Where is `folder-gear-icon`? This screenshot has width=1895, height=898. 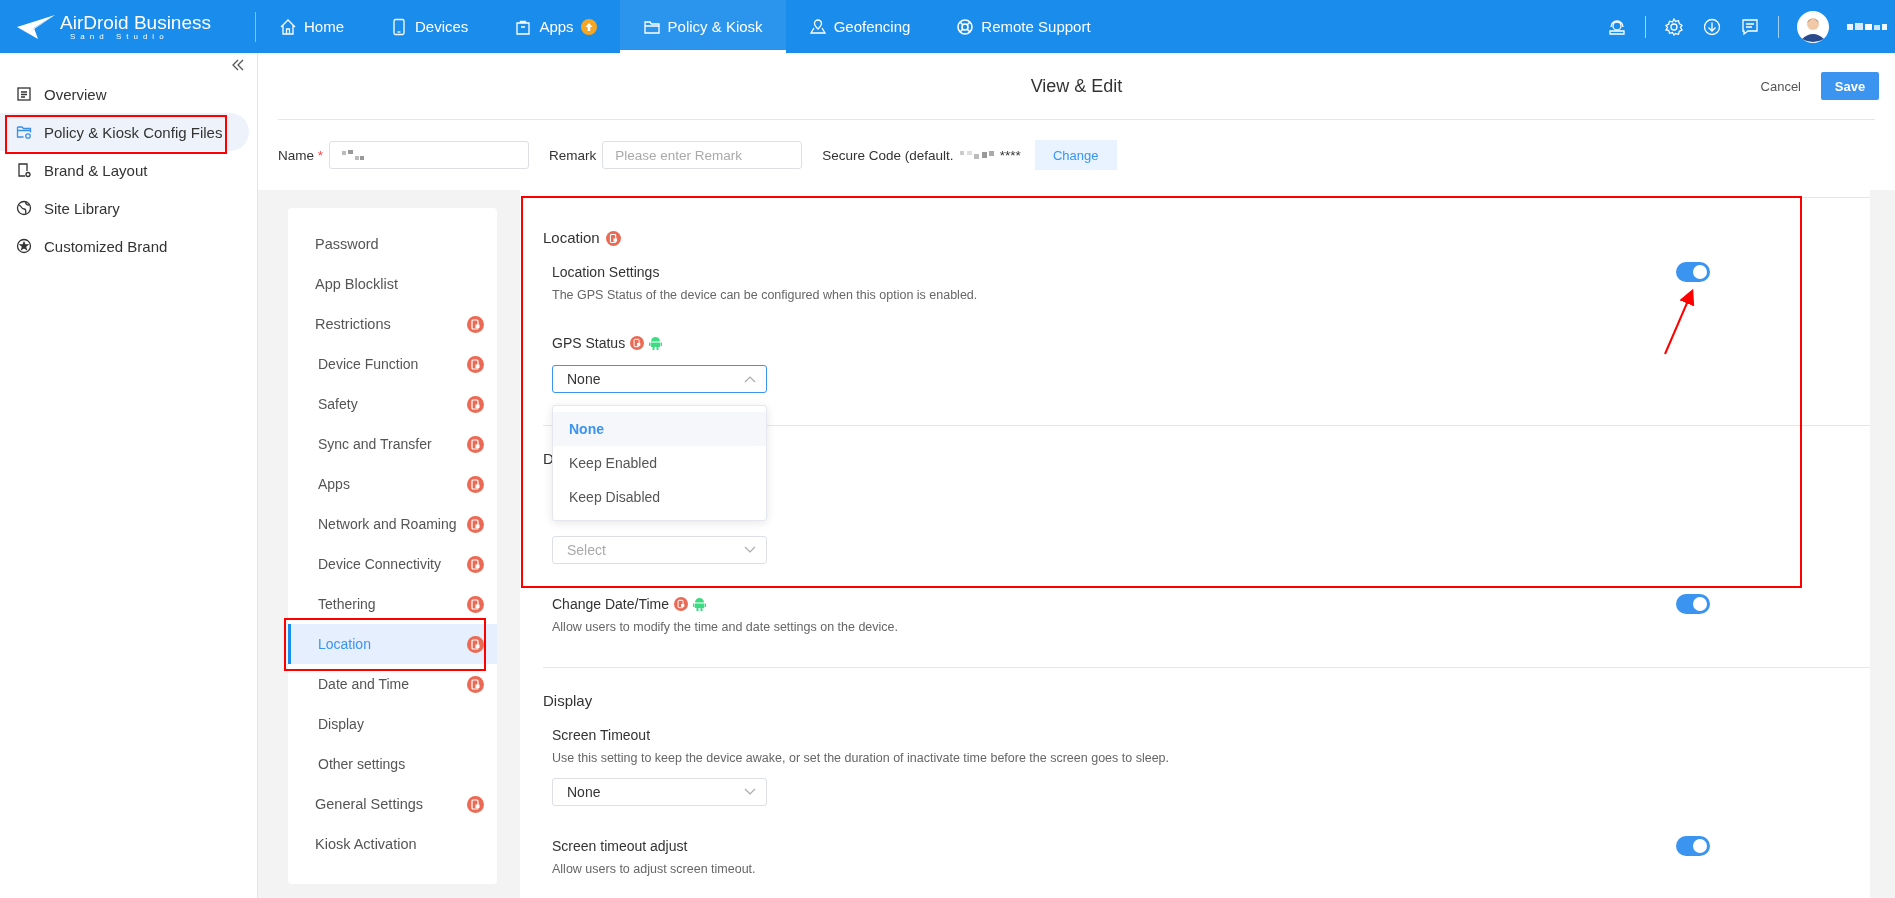 folder-gear-icon is located at coordinates (24, 132).